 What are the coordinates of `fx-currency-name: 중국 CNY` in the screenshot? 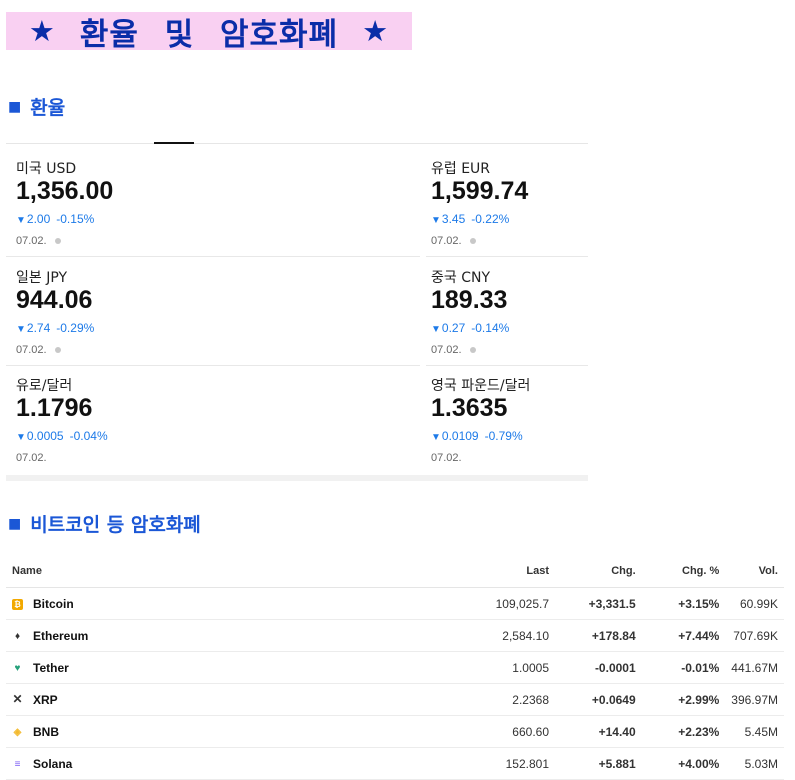 It's located at (461, 278).